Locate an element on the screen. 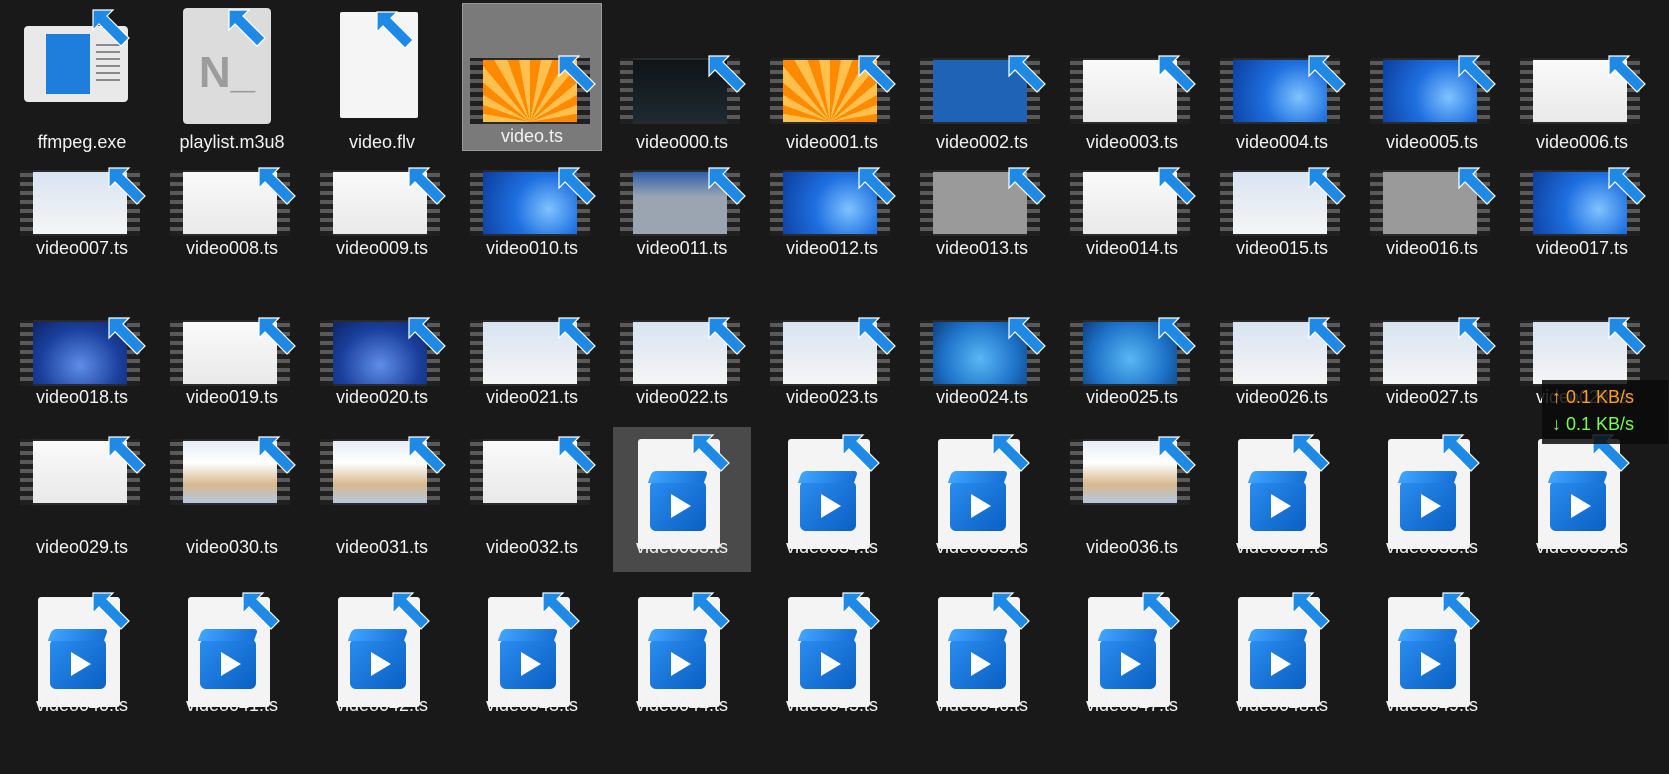 Image resolution: width=1669 pixels, height=774 pixels. file-name-label: video046.ts is located at coordinates (982, 705).